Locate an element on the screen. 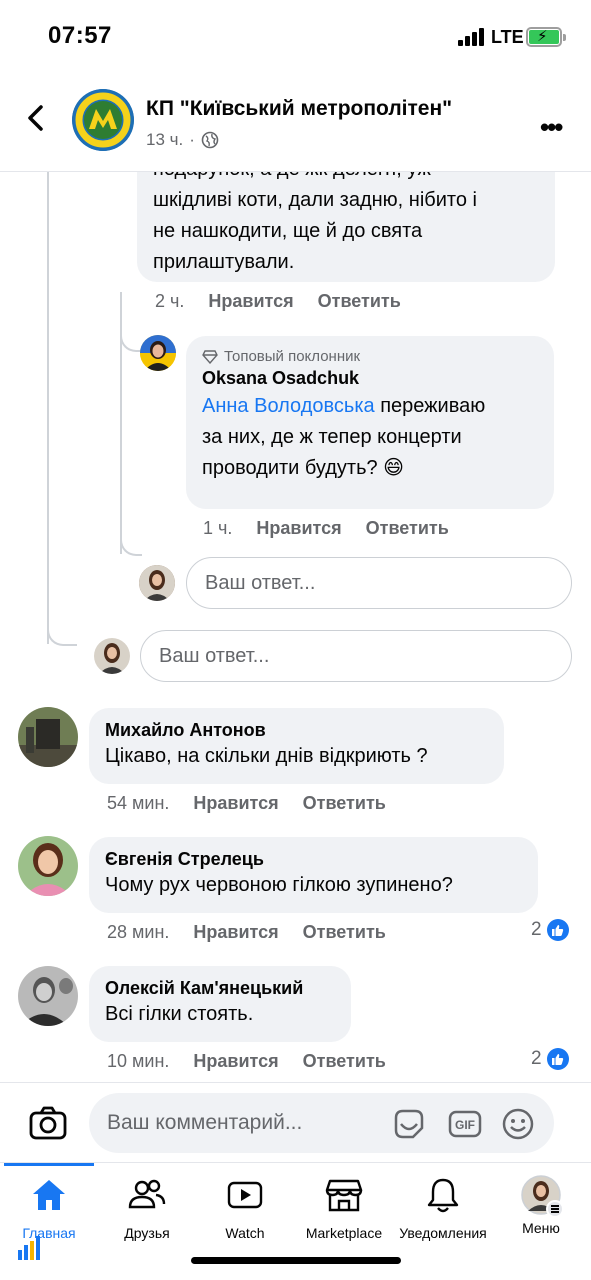  tab-label: Друзья is located at coordinates (147, 1233).